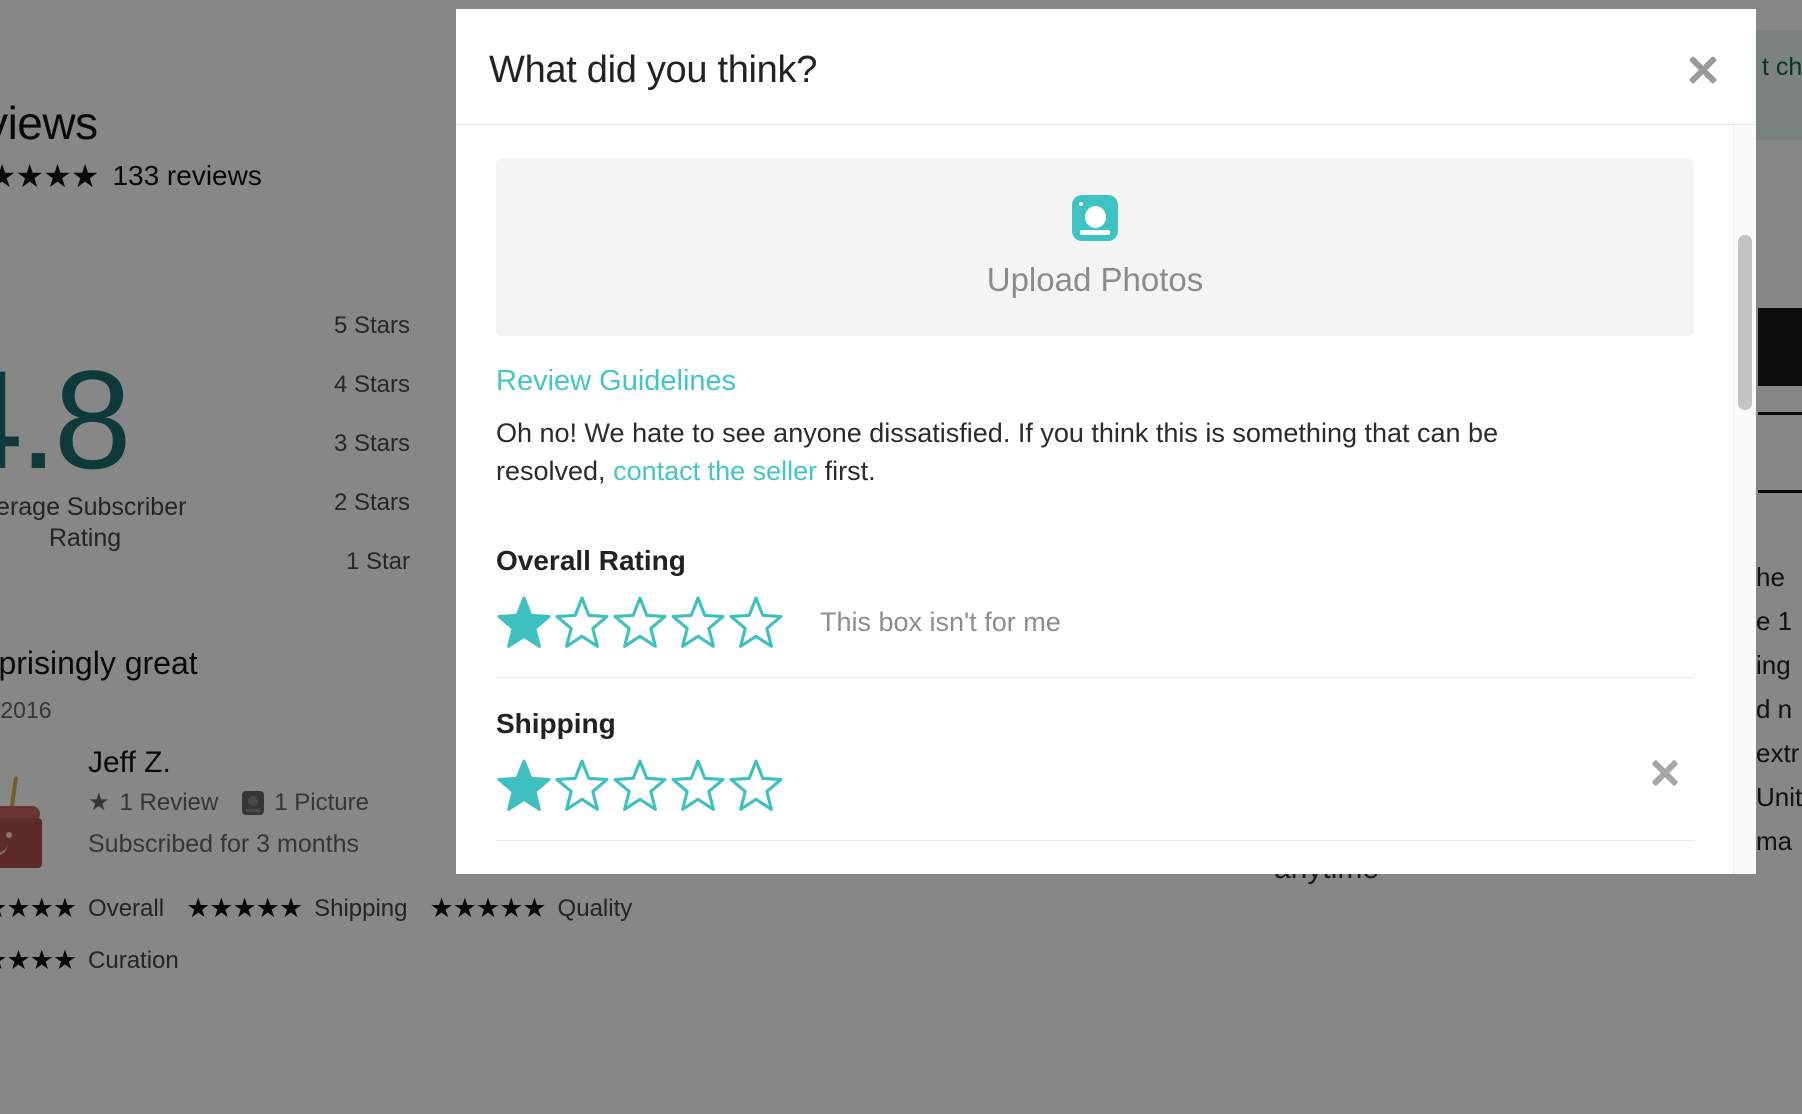 The width and height of the screenshot is (1802, 1114). I want to click on contact-seller-link: contact the seller, so click(715, 471).